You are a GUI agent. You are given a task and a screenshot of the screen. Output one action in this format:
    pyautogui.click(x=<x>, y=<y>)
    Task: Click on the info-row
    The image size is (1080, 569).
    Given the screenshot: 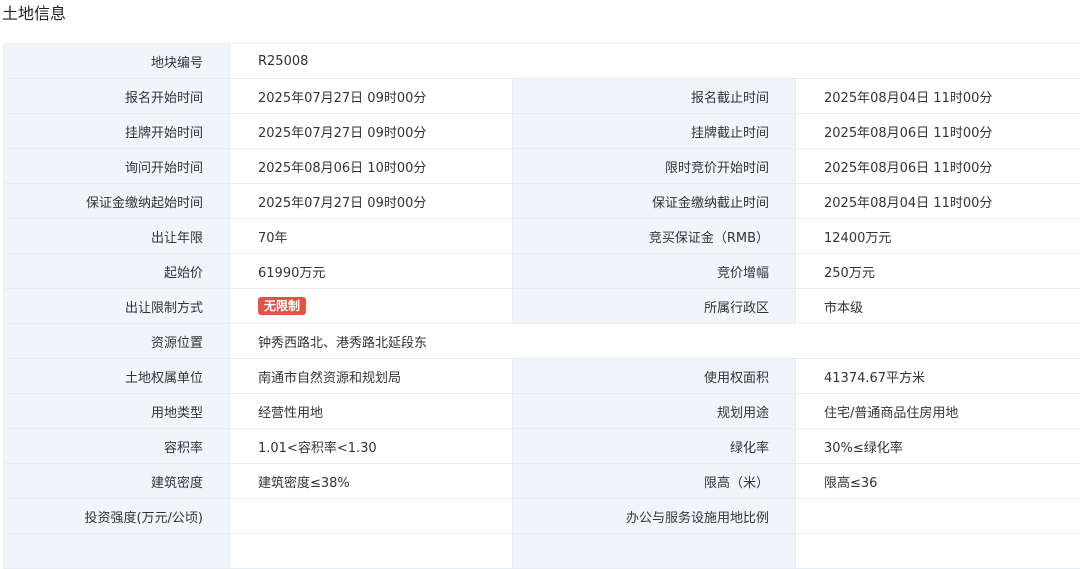 What is the action you would take?
    pyautogui.click(x=542, y=551)
    